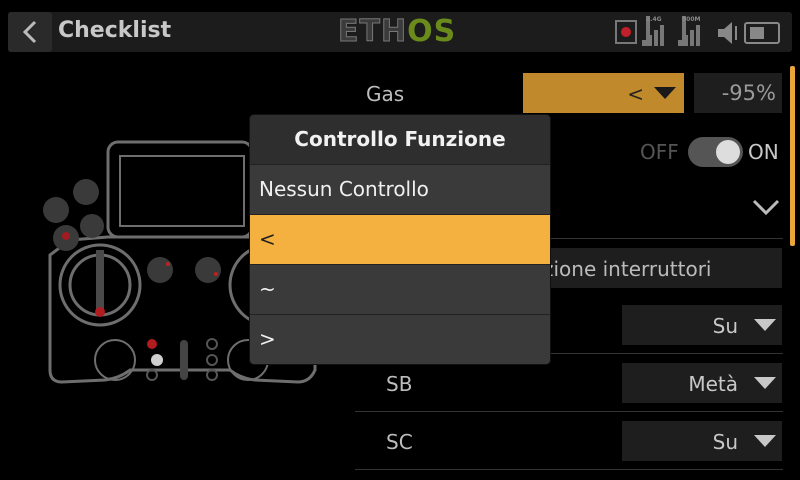  What do you see at coordinates (659, 152) in the screenshot?
I see `toggle-off-label: OFF` at bounding box center [659, 152].